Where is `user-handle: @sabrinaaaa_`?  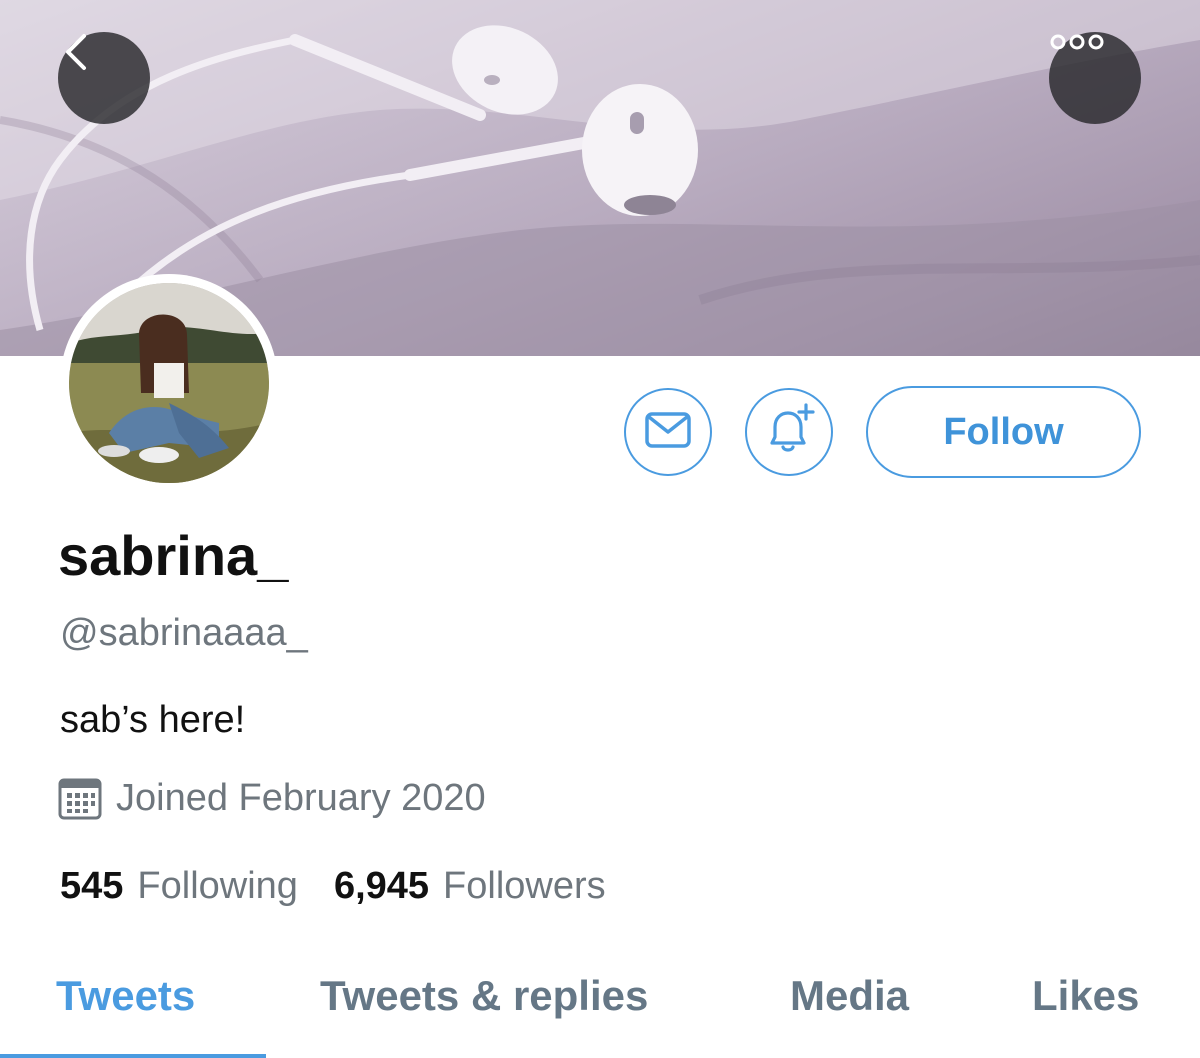 user-handle: @sabrinaaaa_ is located at coordinates (184, 633).